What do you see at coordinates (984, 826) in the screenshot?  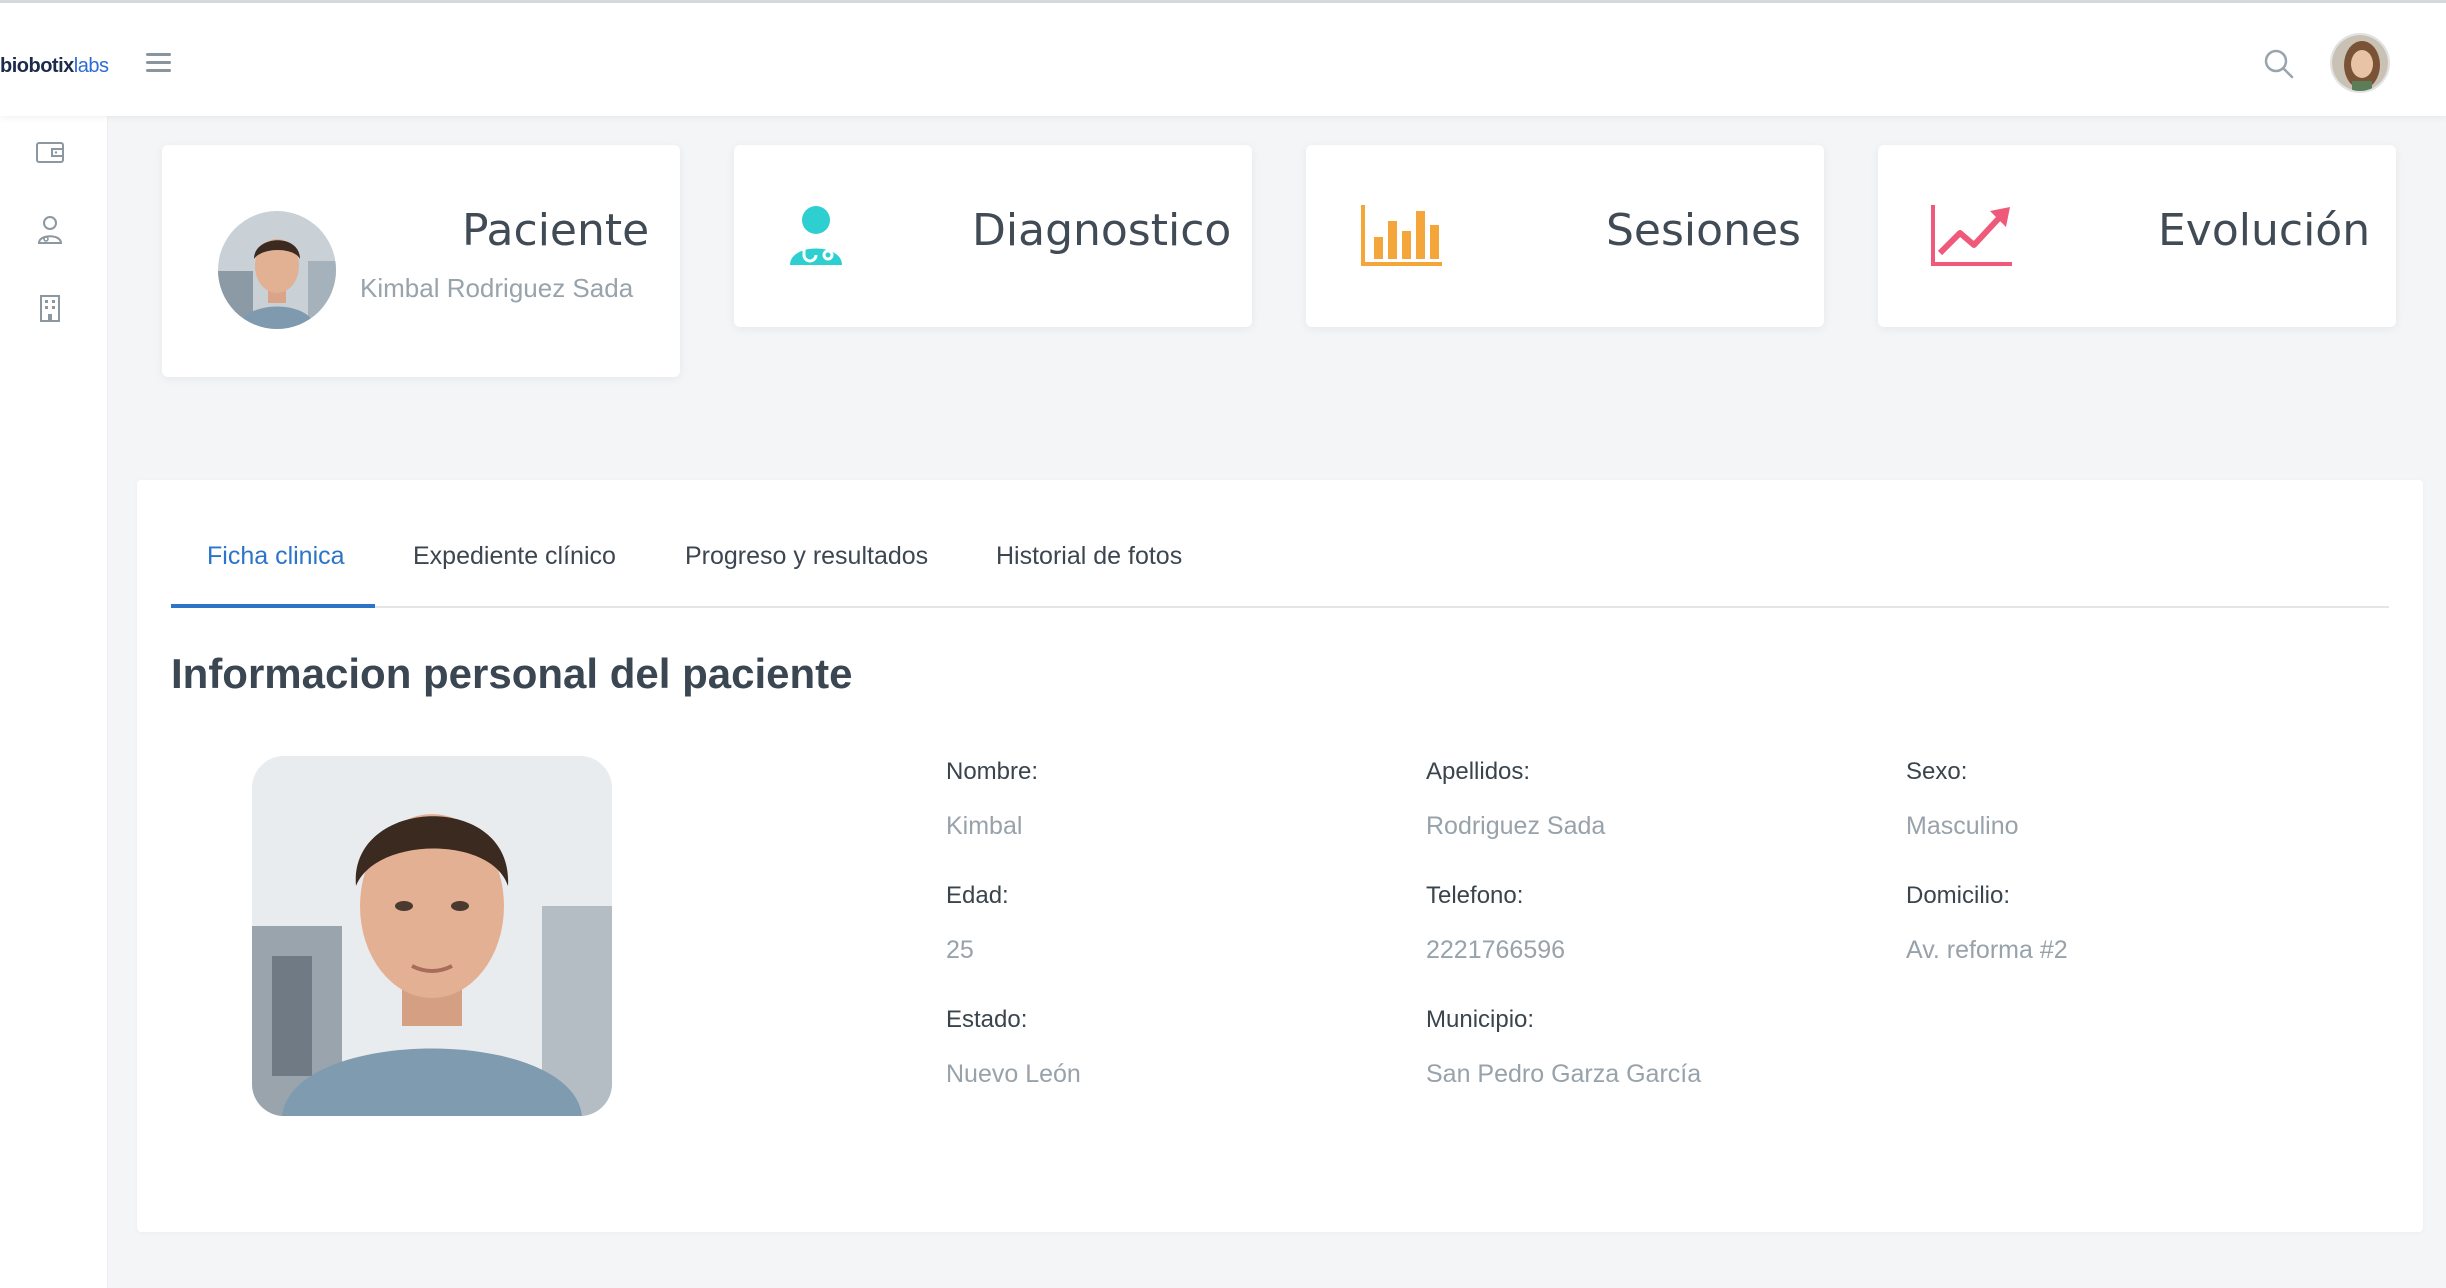 I see `nombre-value: Kimbal` at bounding box center [984, 826].